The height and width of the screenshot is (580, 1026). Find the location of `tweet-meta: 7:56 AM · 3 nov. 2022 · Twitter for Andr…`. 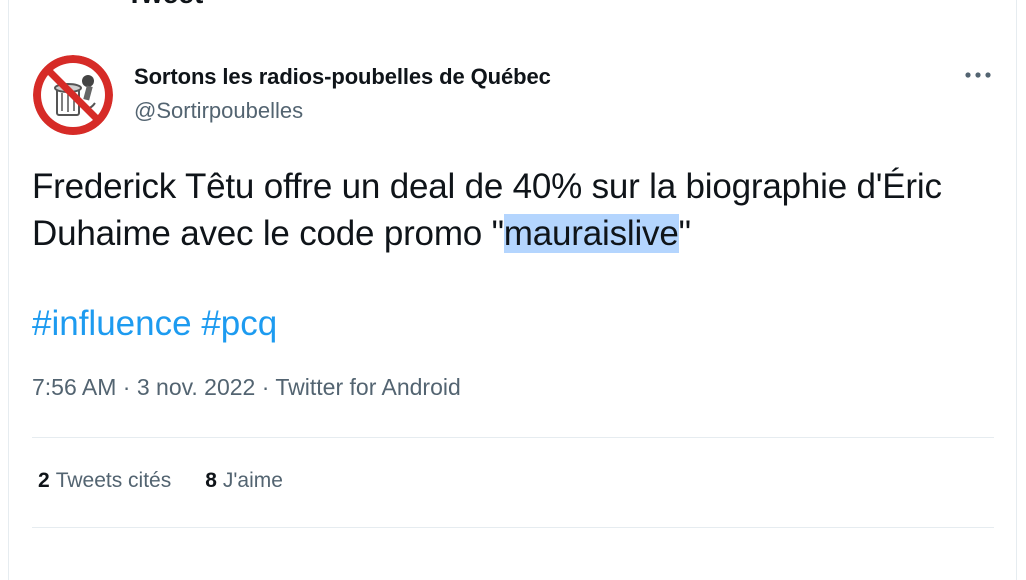

tweet-meta: 7:56 AM · 3 nov. 2022 · Twitter for Andr… is located at coordinates (246, 387).